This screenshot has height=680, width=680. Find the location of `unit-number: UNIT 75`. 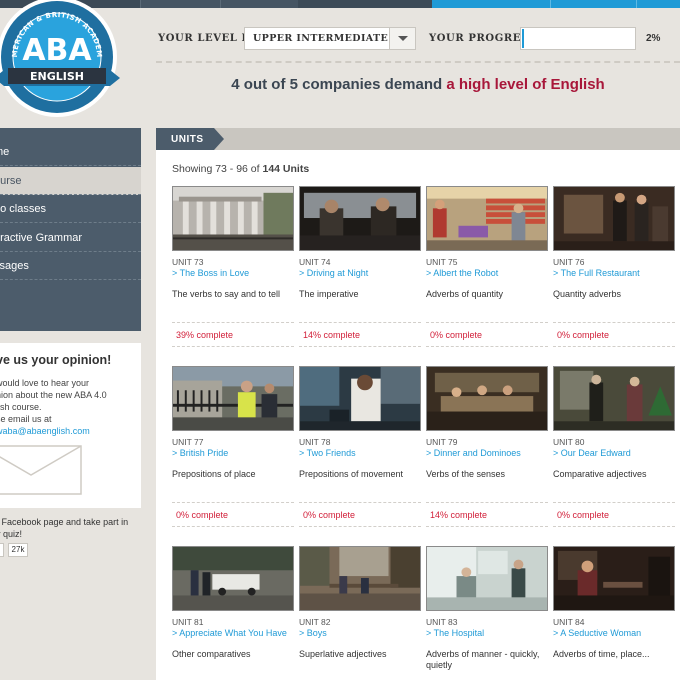

unit-number: UNIT 75 is located at coordinates (442, 262).